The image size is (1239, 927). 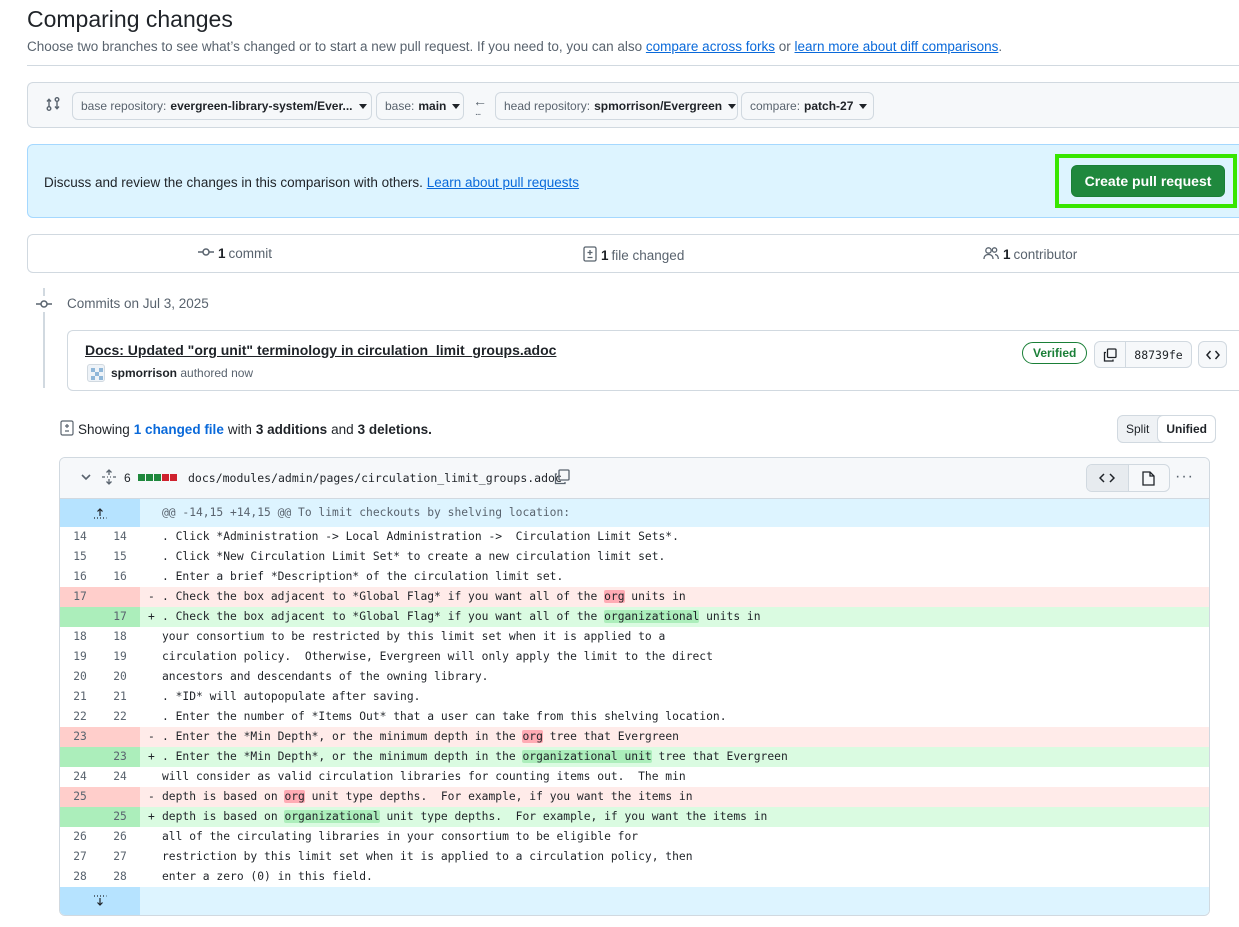 What do you see at coordinates (80, 677) in the screenshot?
I see `old-line-number: 20` at bounding box center [80, 677].